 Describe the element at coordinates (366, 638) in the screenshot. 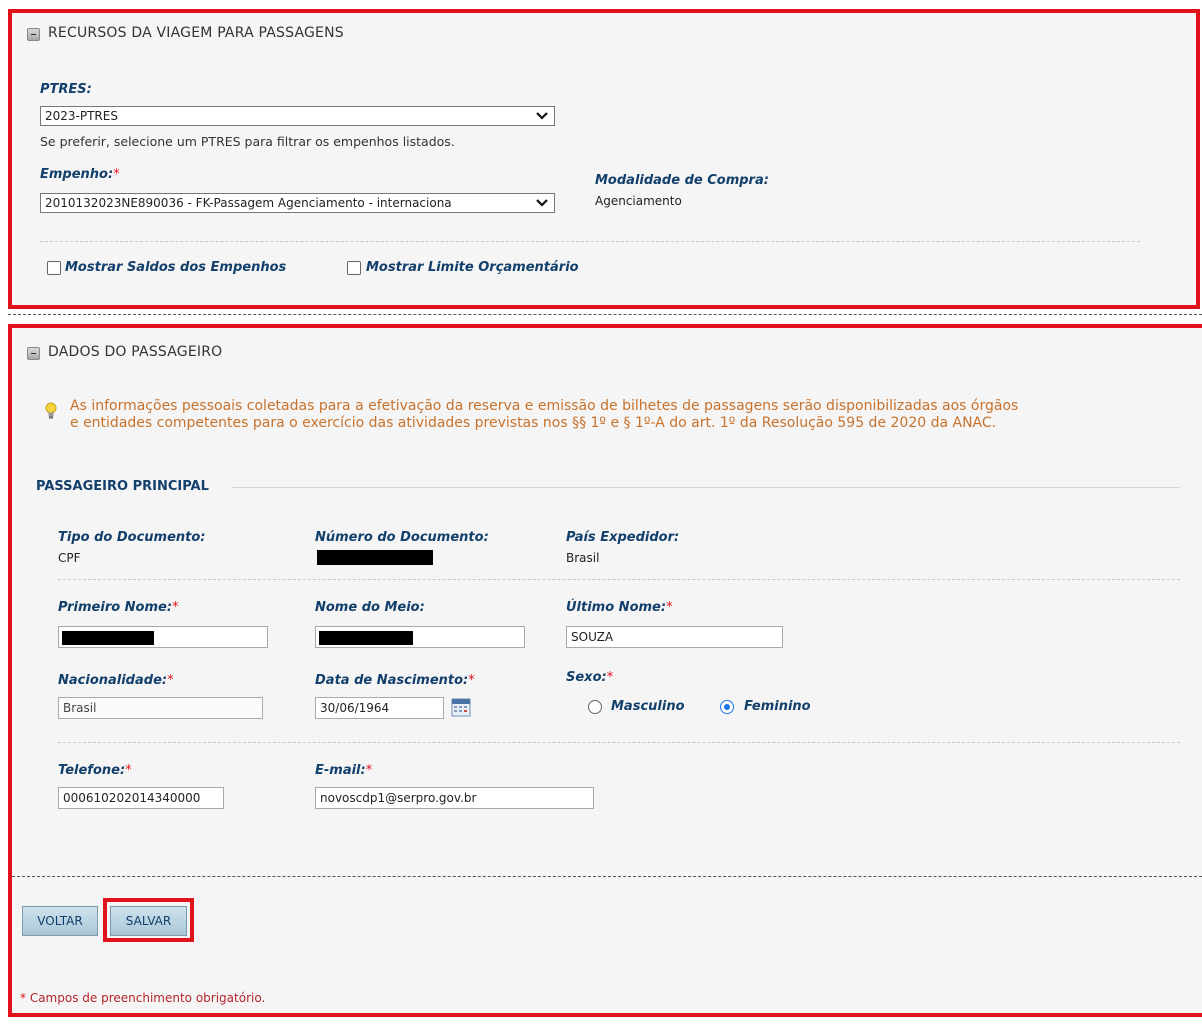

I see `nome-meio-redacted` at that location.